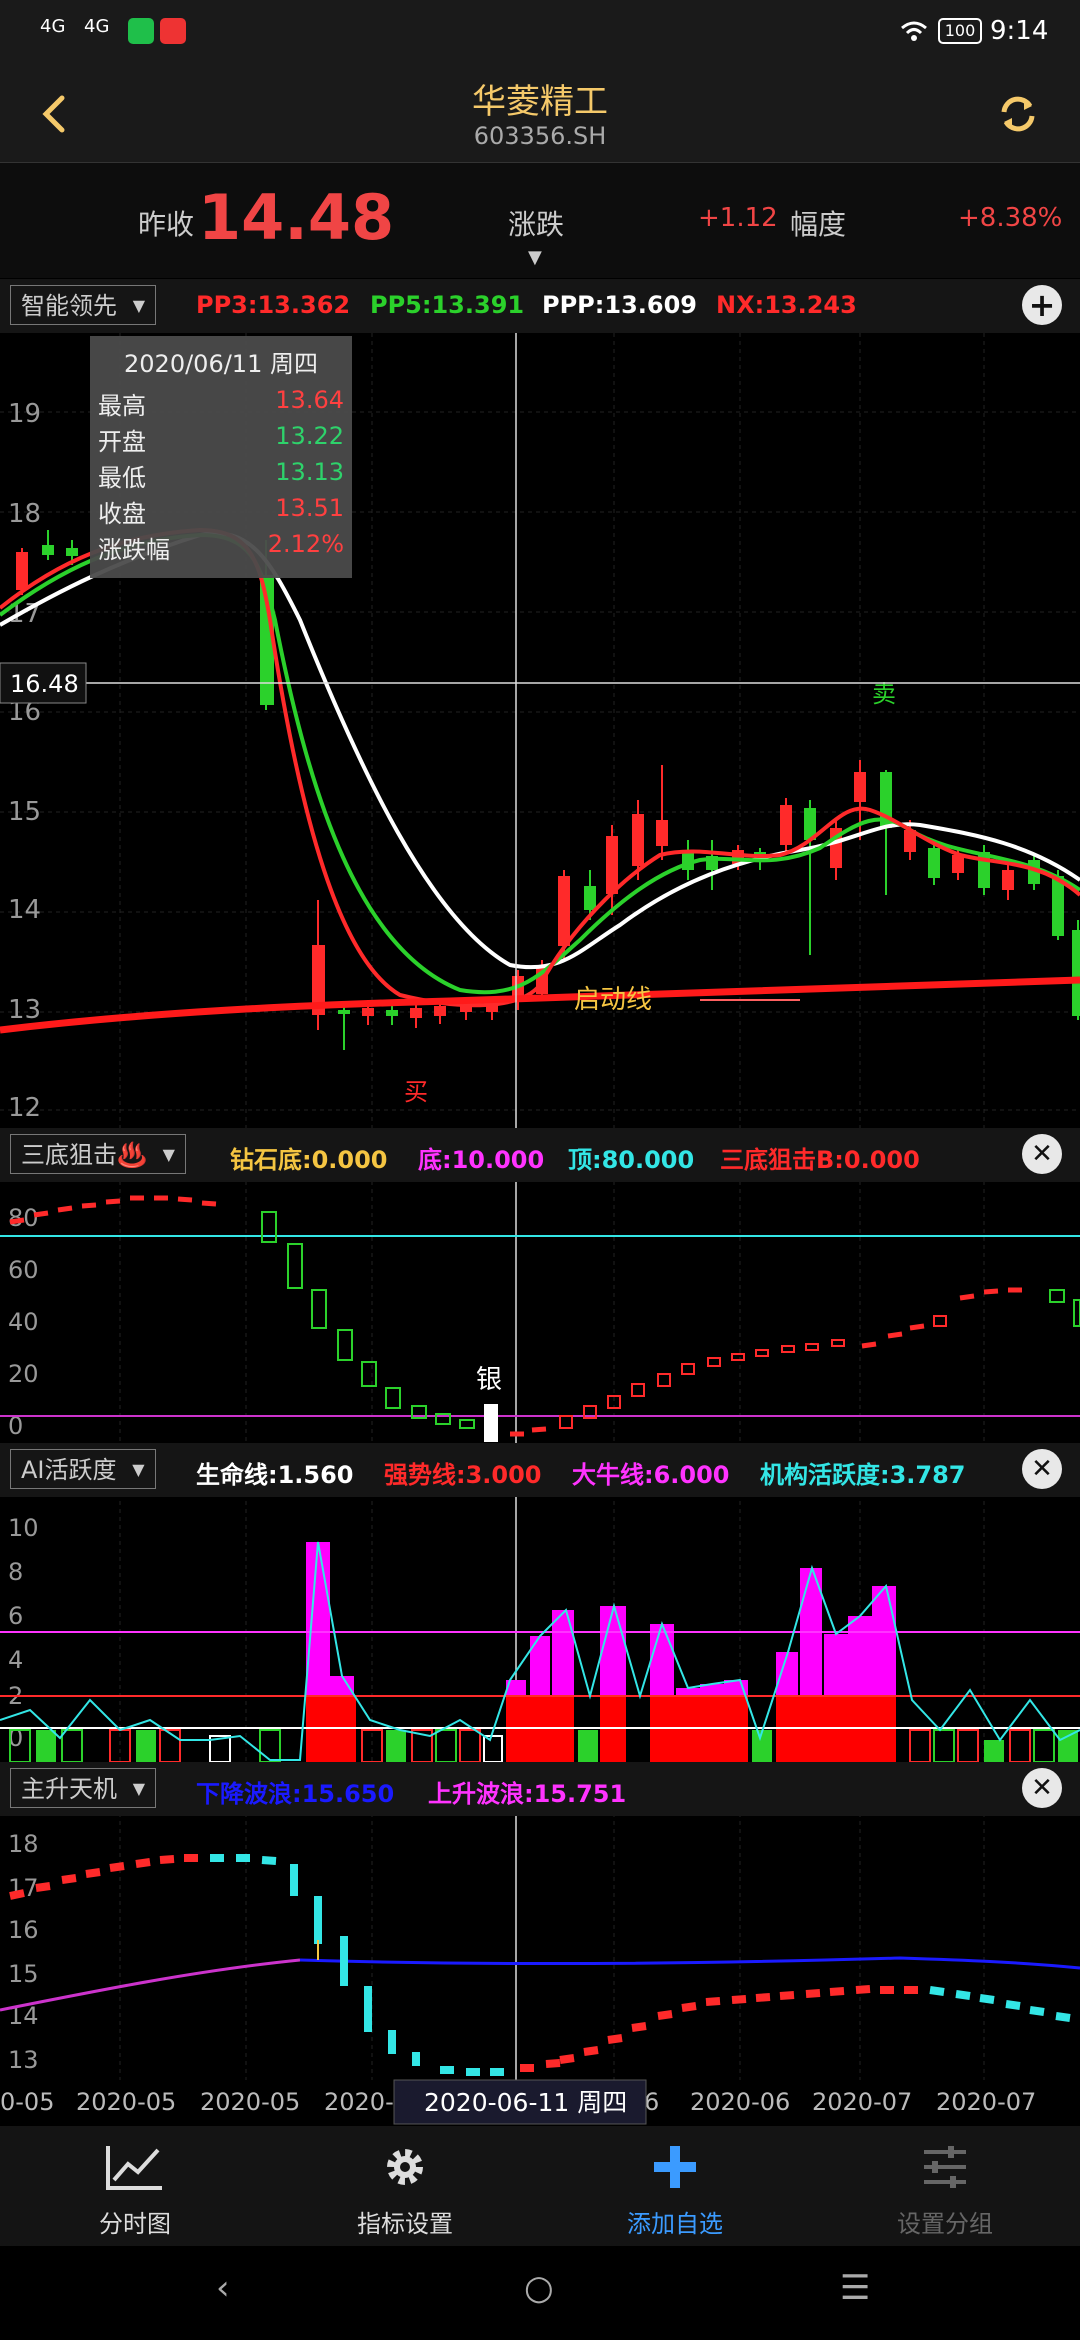 The width and height of the screenshot is (1080, 2340). Describe the element at coordinates (740, 2102) in the screenshot. I see `x-tick: 2020-06` at that location.